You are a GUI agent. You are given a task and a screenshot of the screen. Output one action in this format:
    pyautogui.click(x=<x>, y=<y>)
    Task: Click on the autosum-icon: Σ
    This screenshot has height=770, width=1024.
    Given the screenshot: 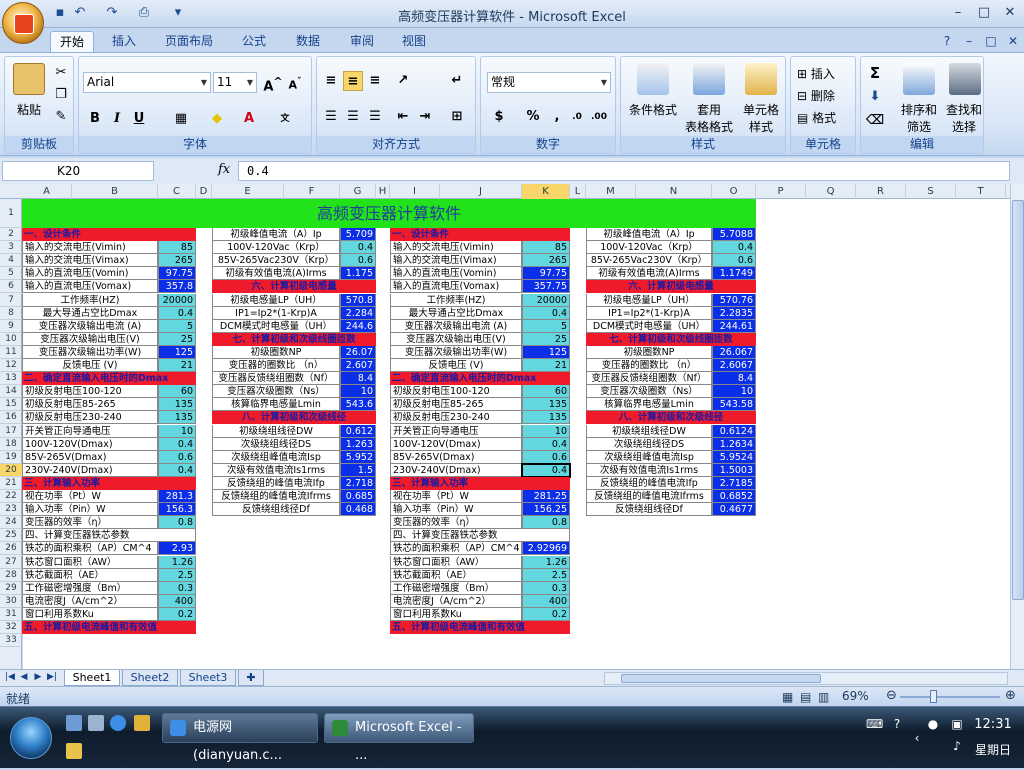 What is the action you would take?
    pyautogui.click(x=875, y=73)
    